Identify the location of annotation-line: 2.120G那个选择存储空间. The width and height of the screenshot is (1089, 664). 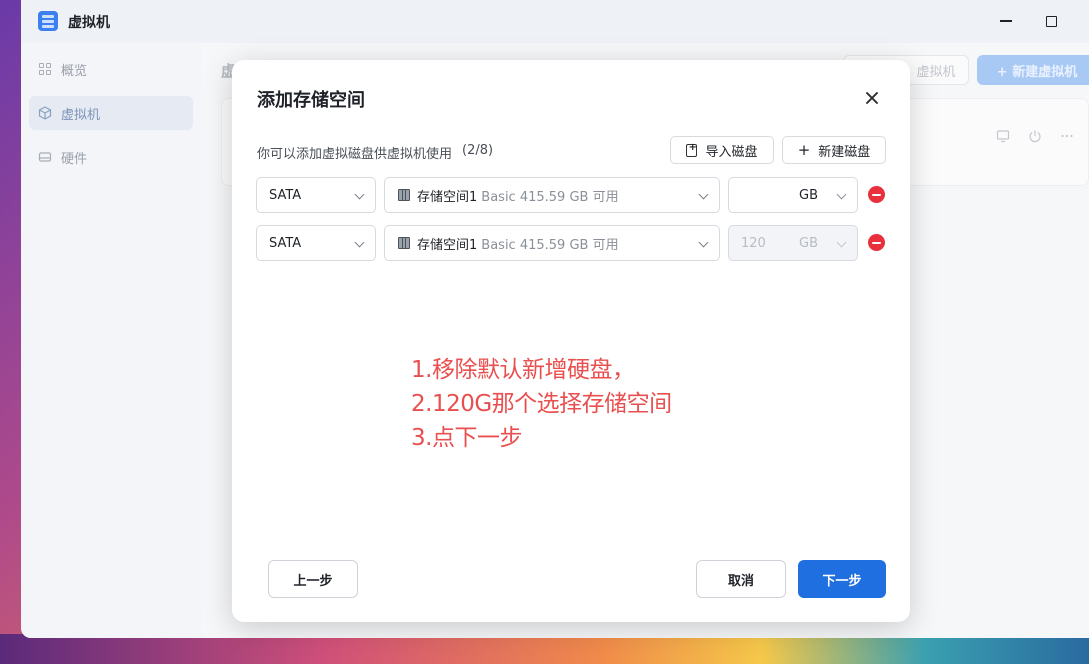
(541, 404).